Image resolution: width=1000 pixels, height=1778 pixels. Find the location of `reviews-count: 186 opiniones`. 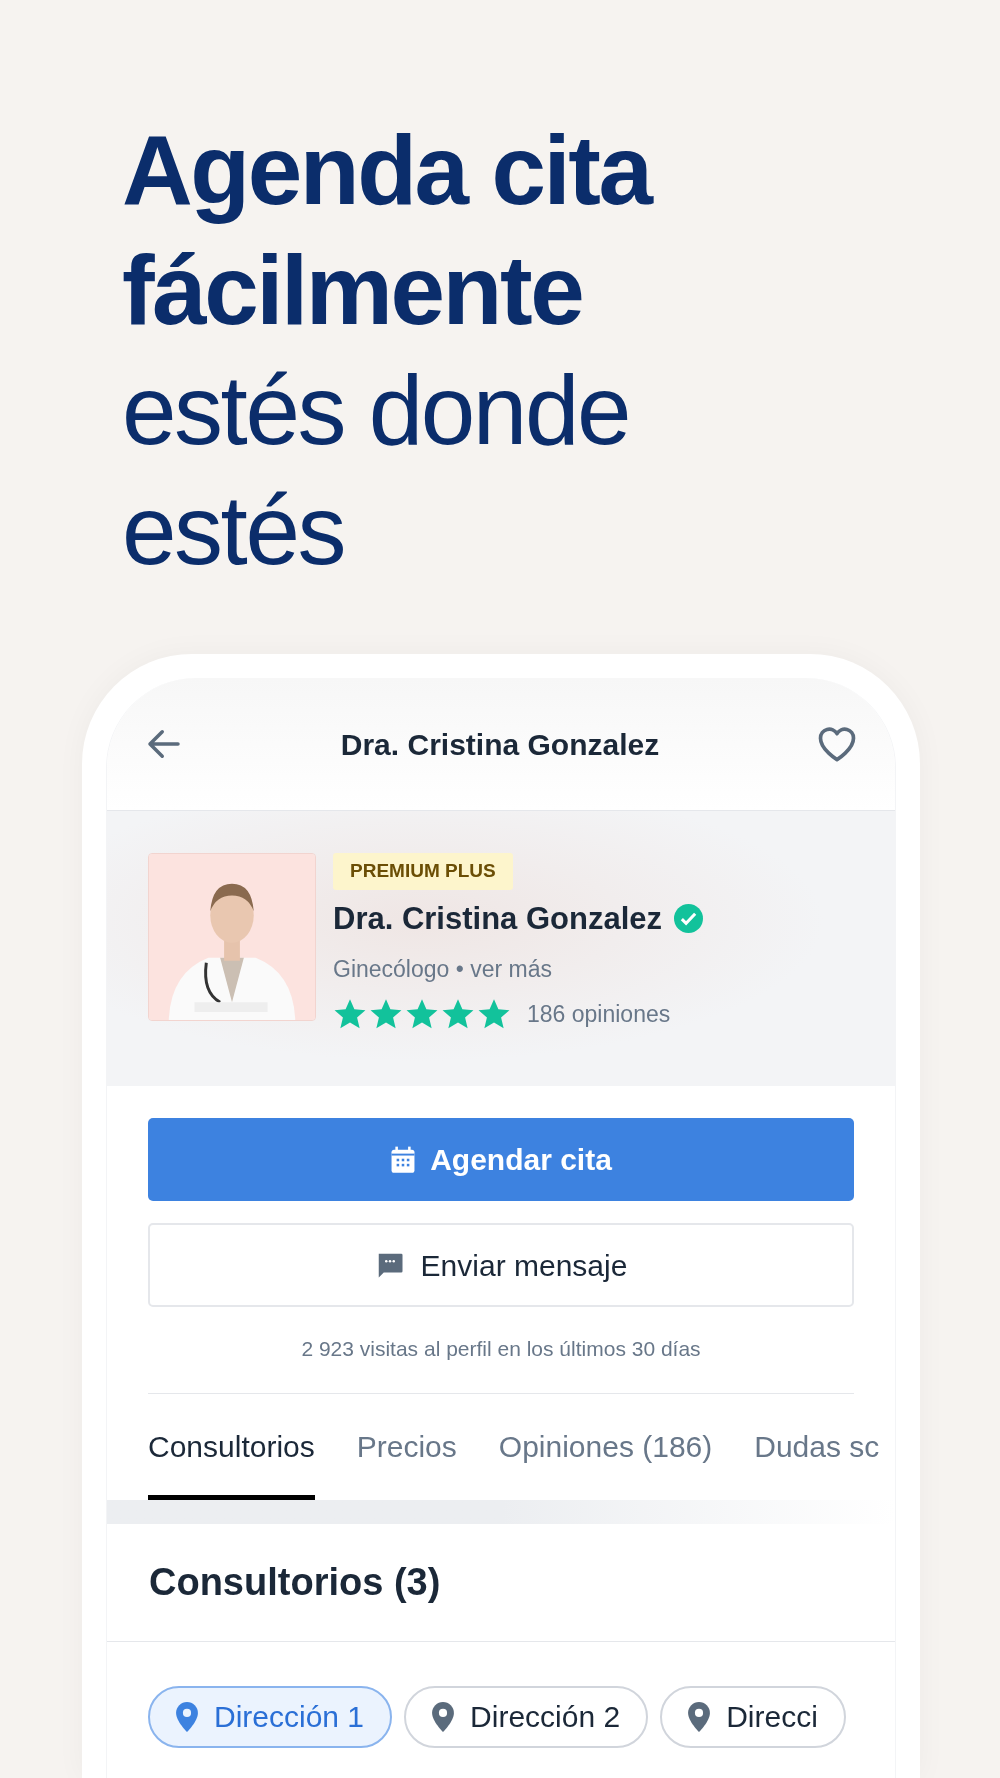

reviews-count: 186 opiniones is located at coordinates (599, 1013).